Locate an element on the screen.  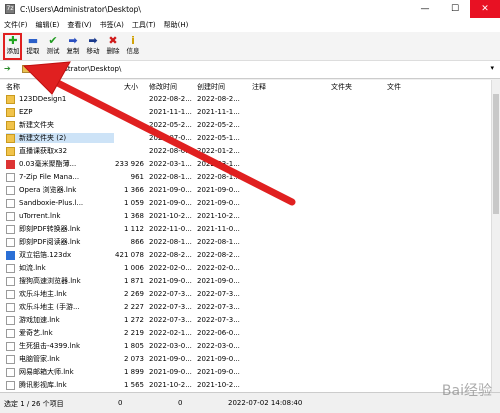
file-size: 1 899 is located at coordinates (133, 372).